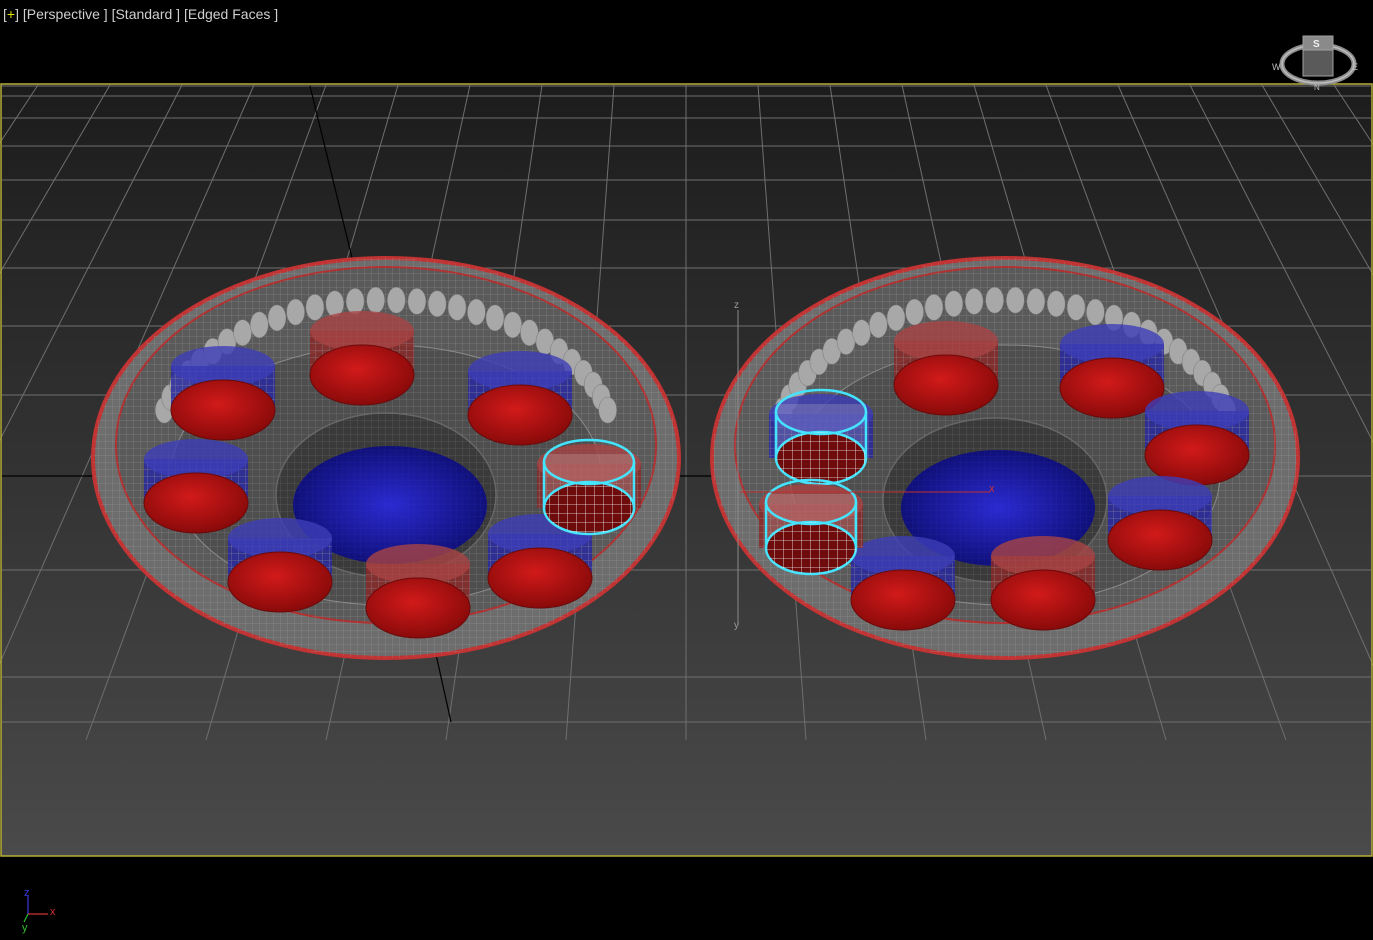  What do you see at coordinates (53, 912) in the screenshot?
I see `tripod-x-label: x` at bounding box center [53, 912].